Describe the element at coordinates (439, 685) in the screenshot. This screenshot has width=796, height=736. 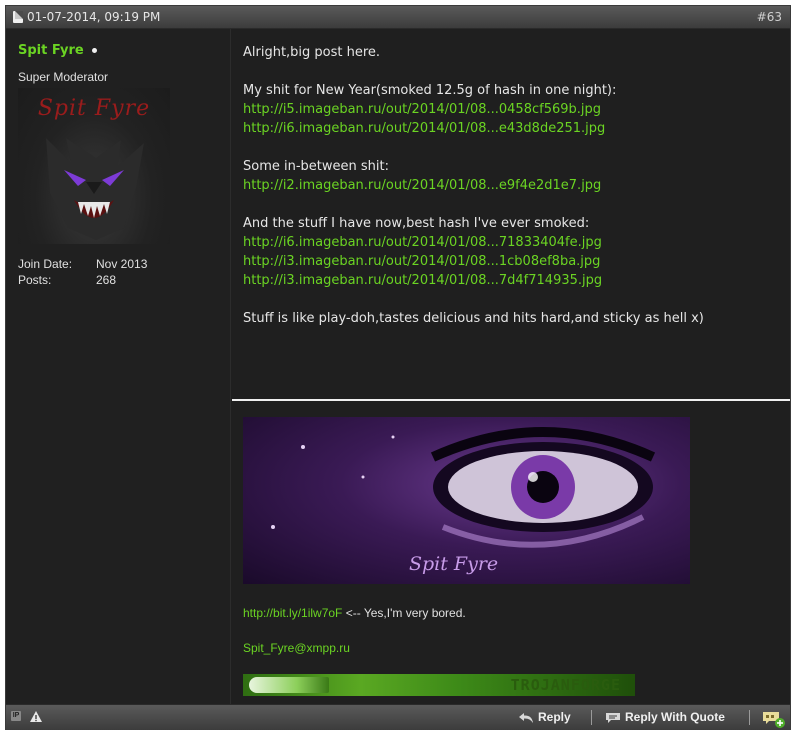
I see `trojanforge-banner: TROJANFORGE` at that location.